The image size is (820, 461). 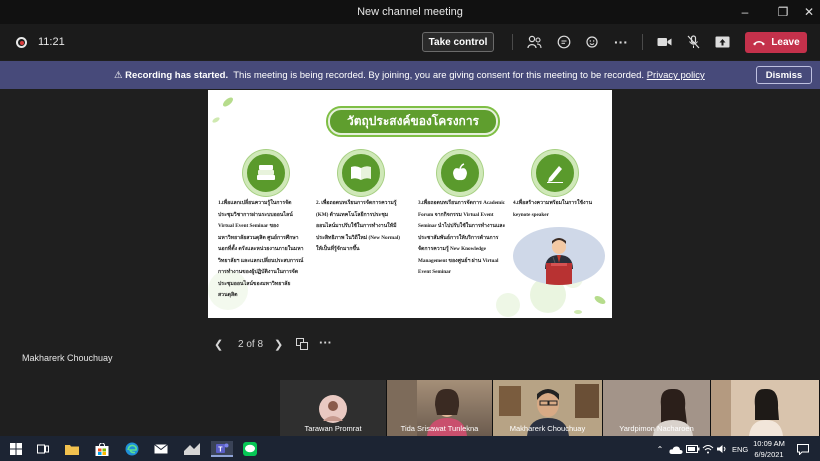 What do you see at coordinates (218, 344) in the screenshot?
I see `previous-slide-icon: ❮` at bounding box center [218, 344].